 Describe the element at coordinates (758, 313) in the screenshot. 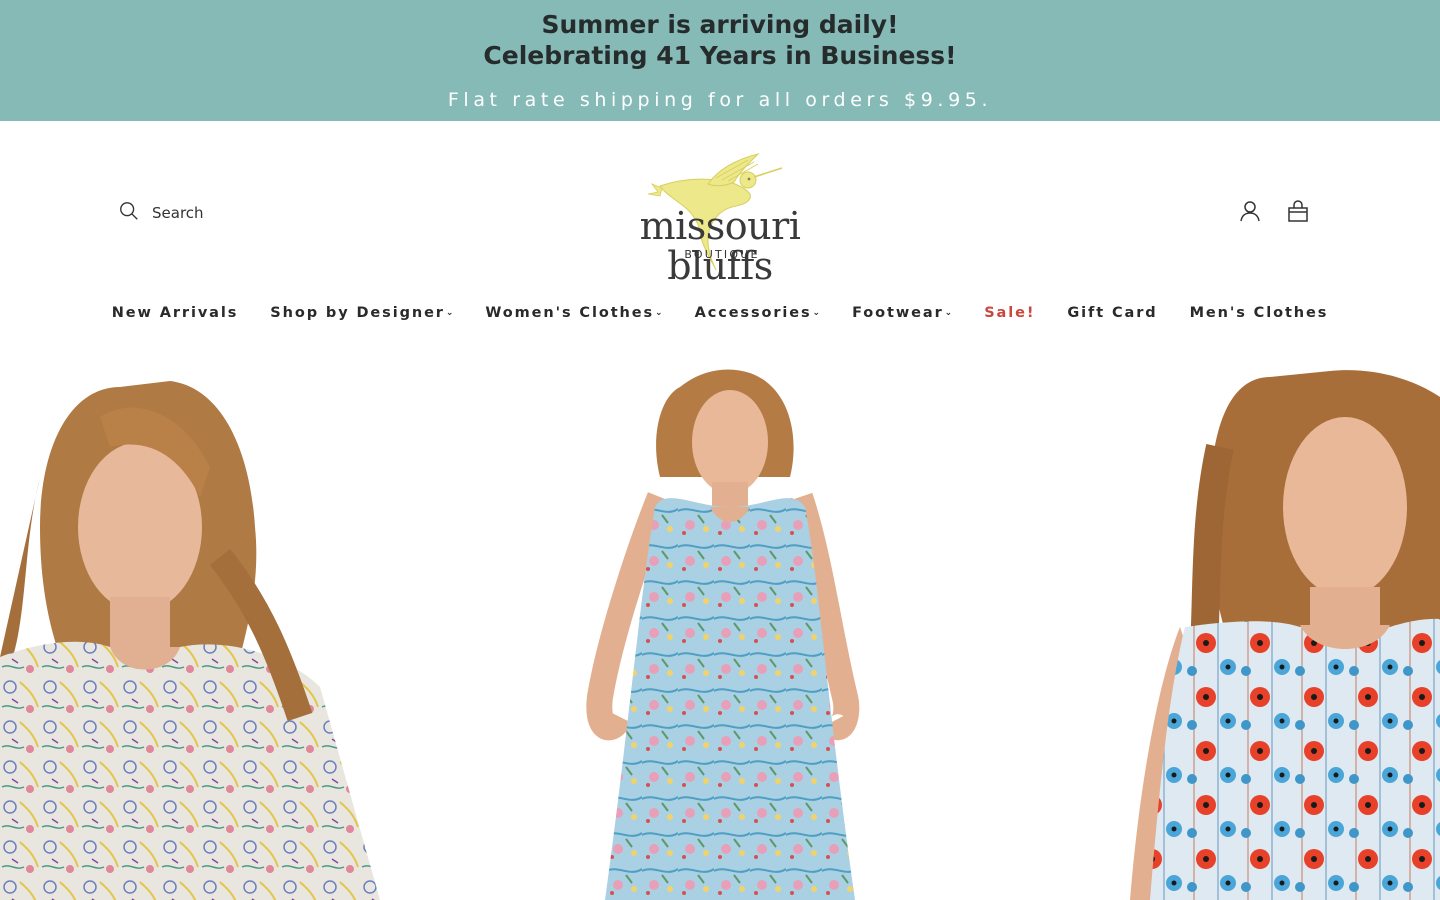

I see `nav-accessories: Accessories ⌄` at that location.